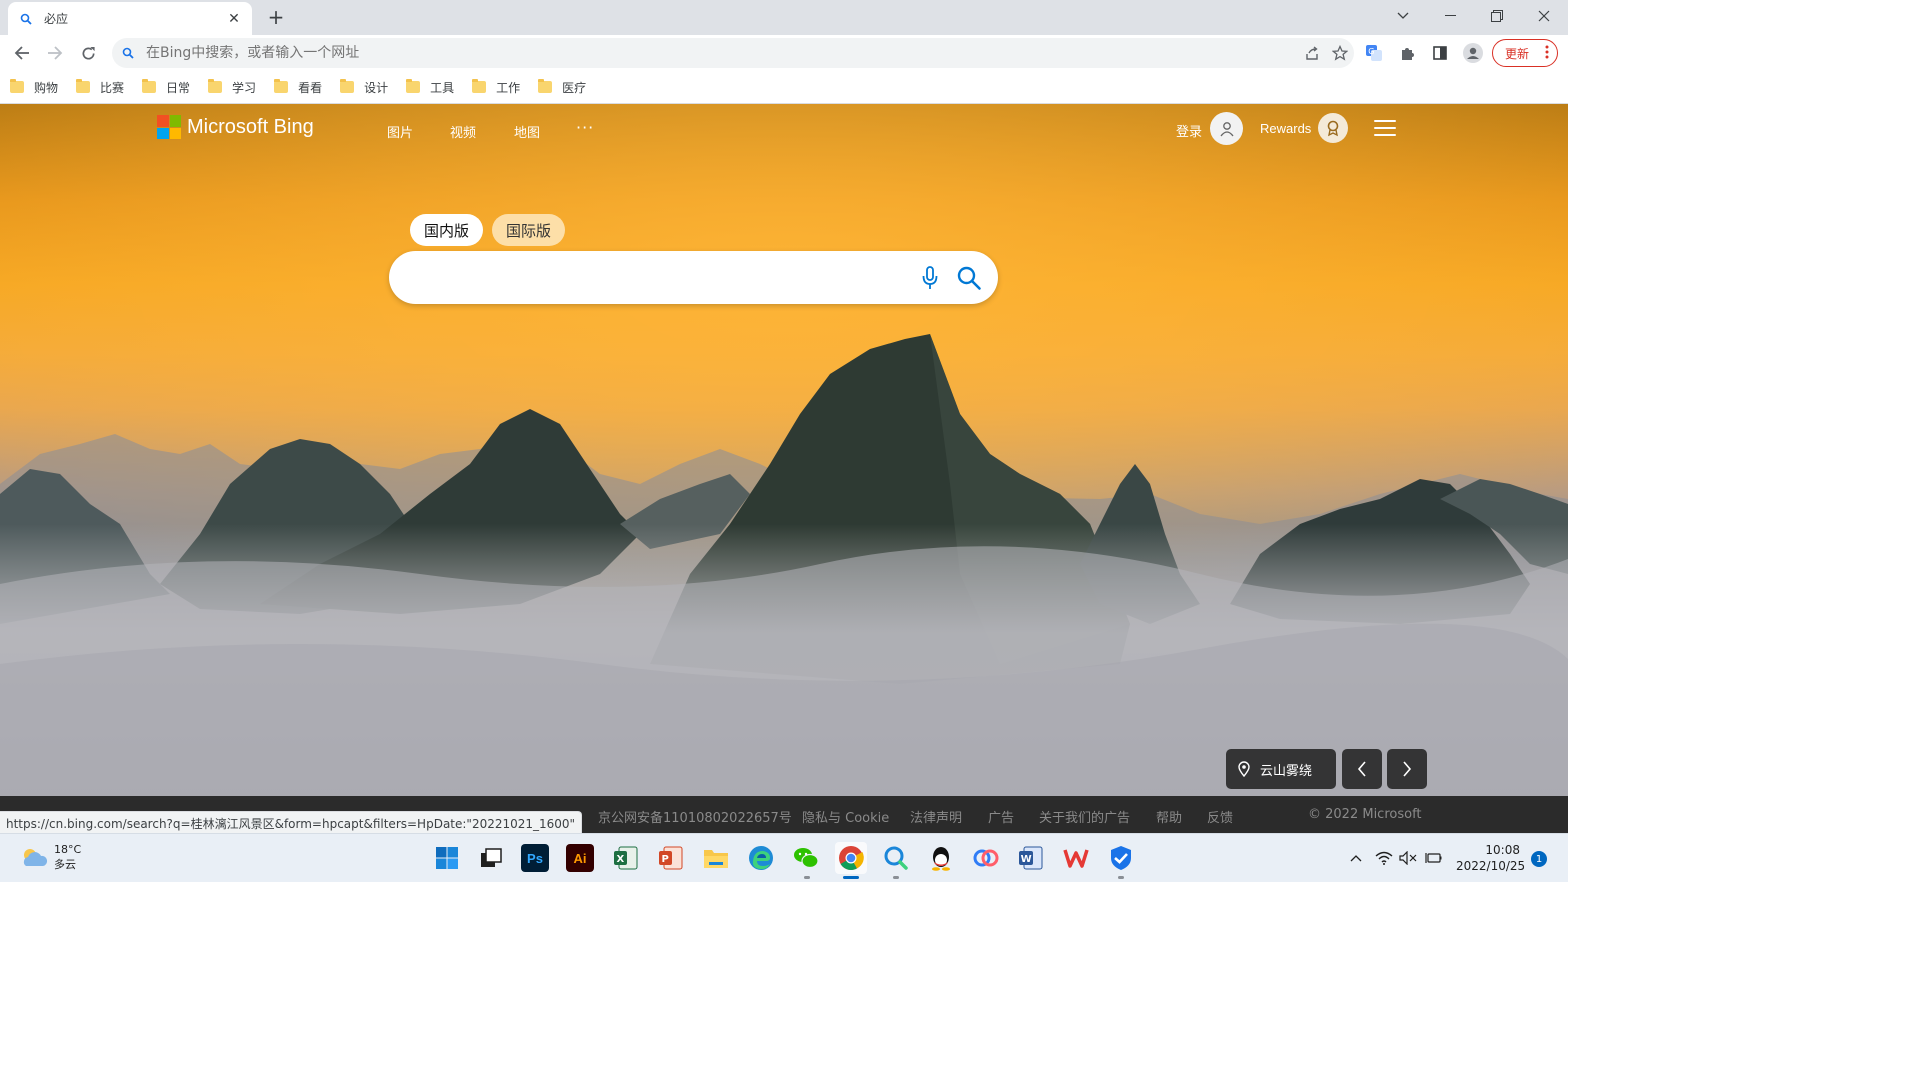 The image size is (1920, 1080). I want to click on nav-videos: 视频, so click(463, 131).